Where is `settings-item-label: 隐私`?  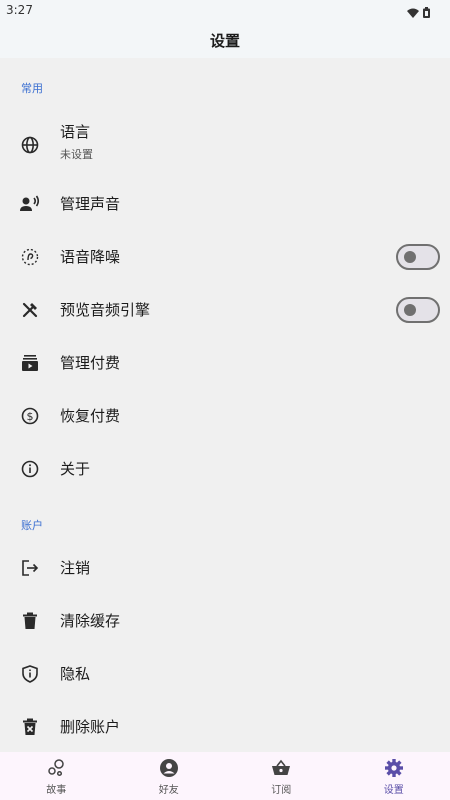
settings-item-label: 隐私 is located at coordinates (75, 674).